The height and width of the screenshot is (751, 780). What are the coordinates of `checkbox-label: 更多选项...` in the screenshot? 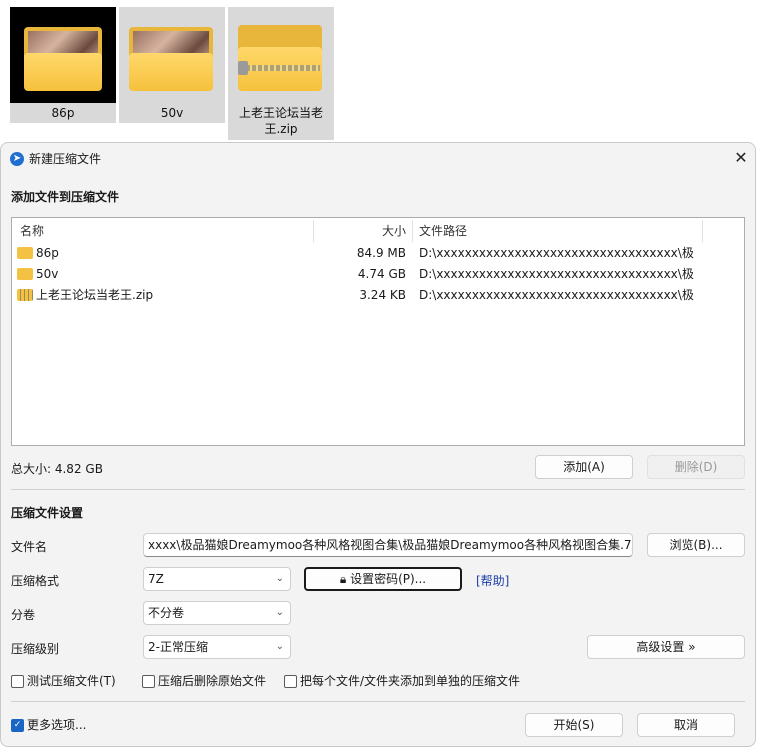 It's located at (57, 725).